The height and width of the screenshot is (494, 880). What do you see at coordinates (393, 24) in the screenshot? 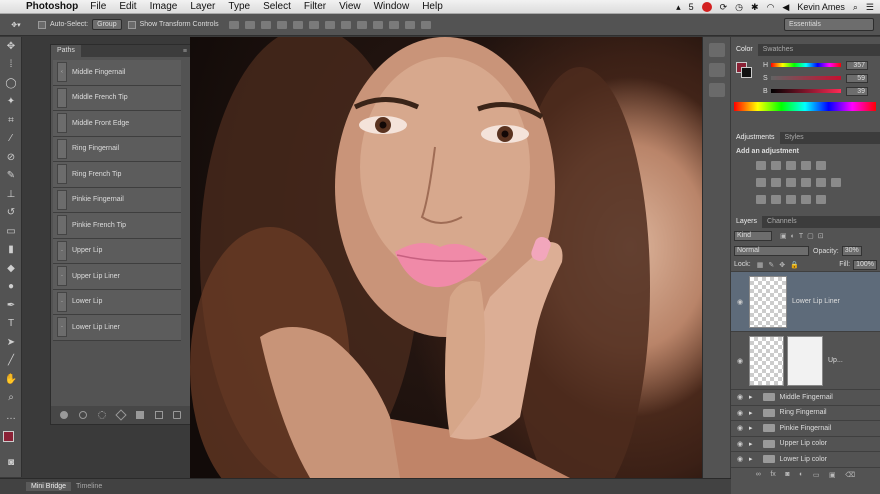
I see `dist-hcenter-icon` at bounding box center [393, 24].